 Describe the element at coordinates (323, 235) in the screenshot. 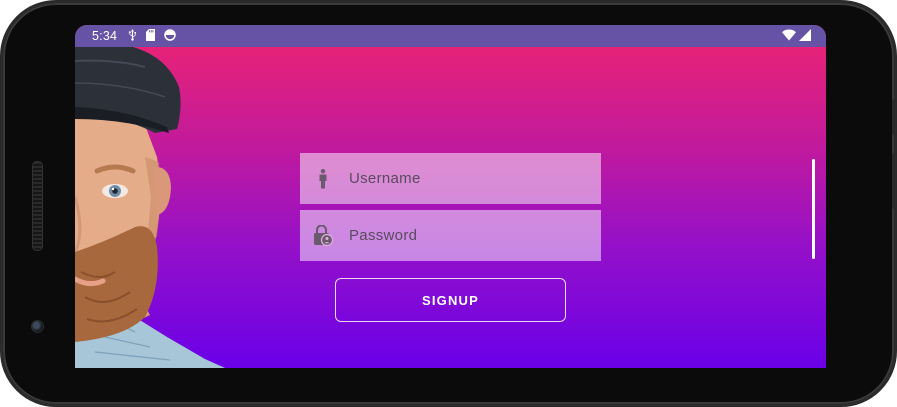

I see `lock-account-icon` at that location.